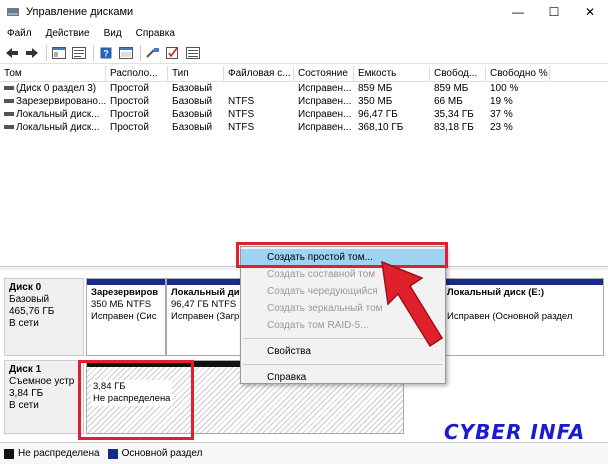 Image resolution: width=608 pixels, height=464 pixels. Describe the element at coordinates (162, 453) in the screenshot. I see `legend-label: Основной раздел` at that location.